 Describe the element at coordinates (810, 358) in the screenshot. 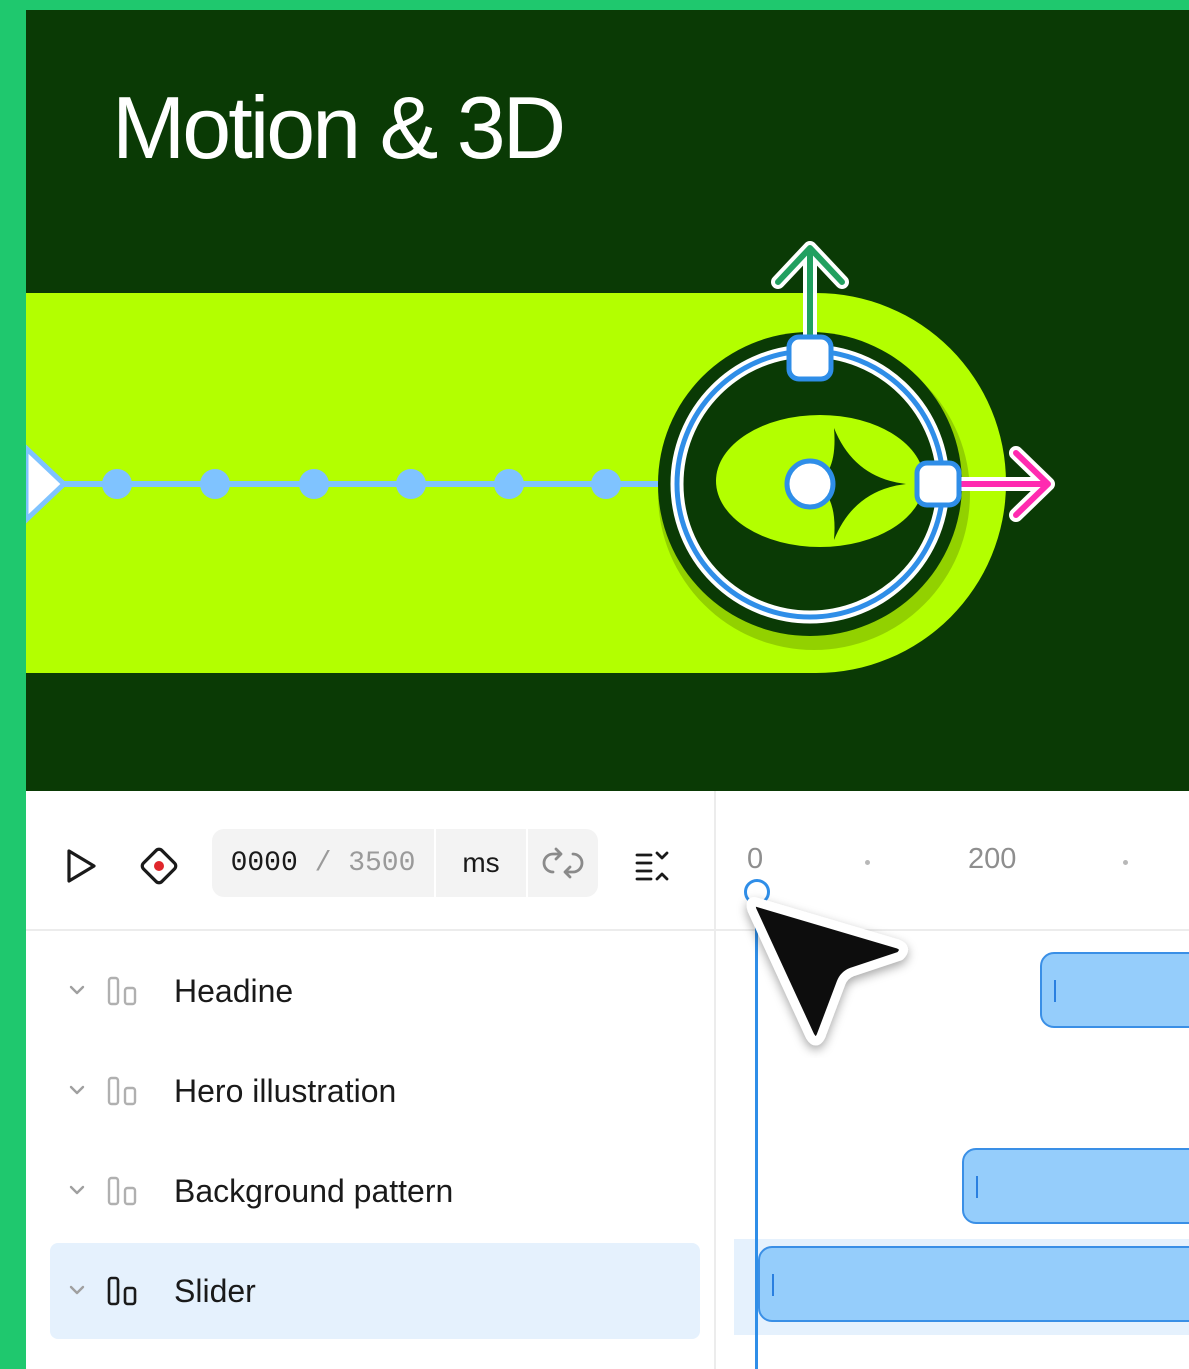

I see `top-scale-handle` at that location.